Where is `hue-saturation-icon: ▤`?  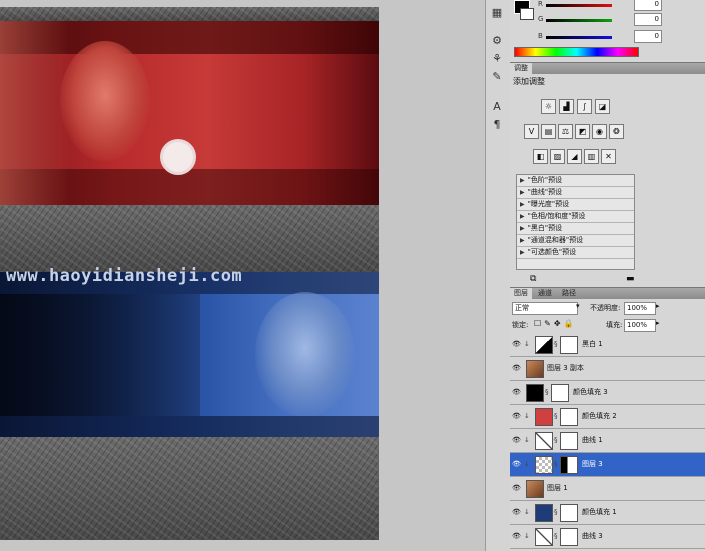
hue-saturation-icon: ▤ is located at coordinates (548, 131).